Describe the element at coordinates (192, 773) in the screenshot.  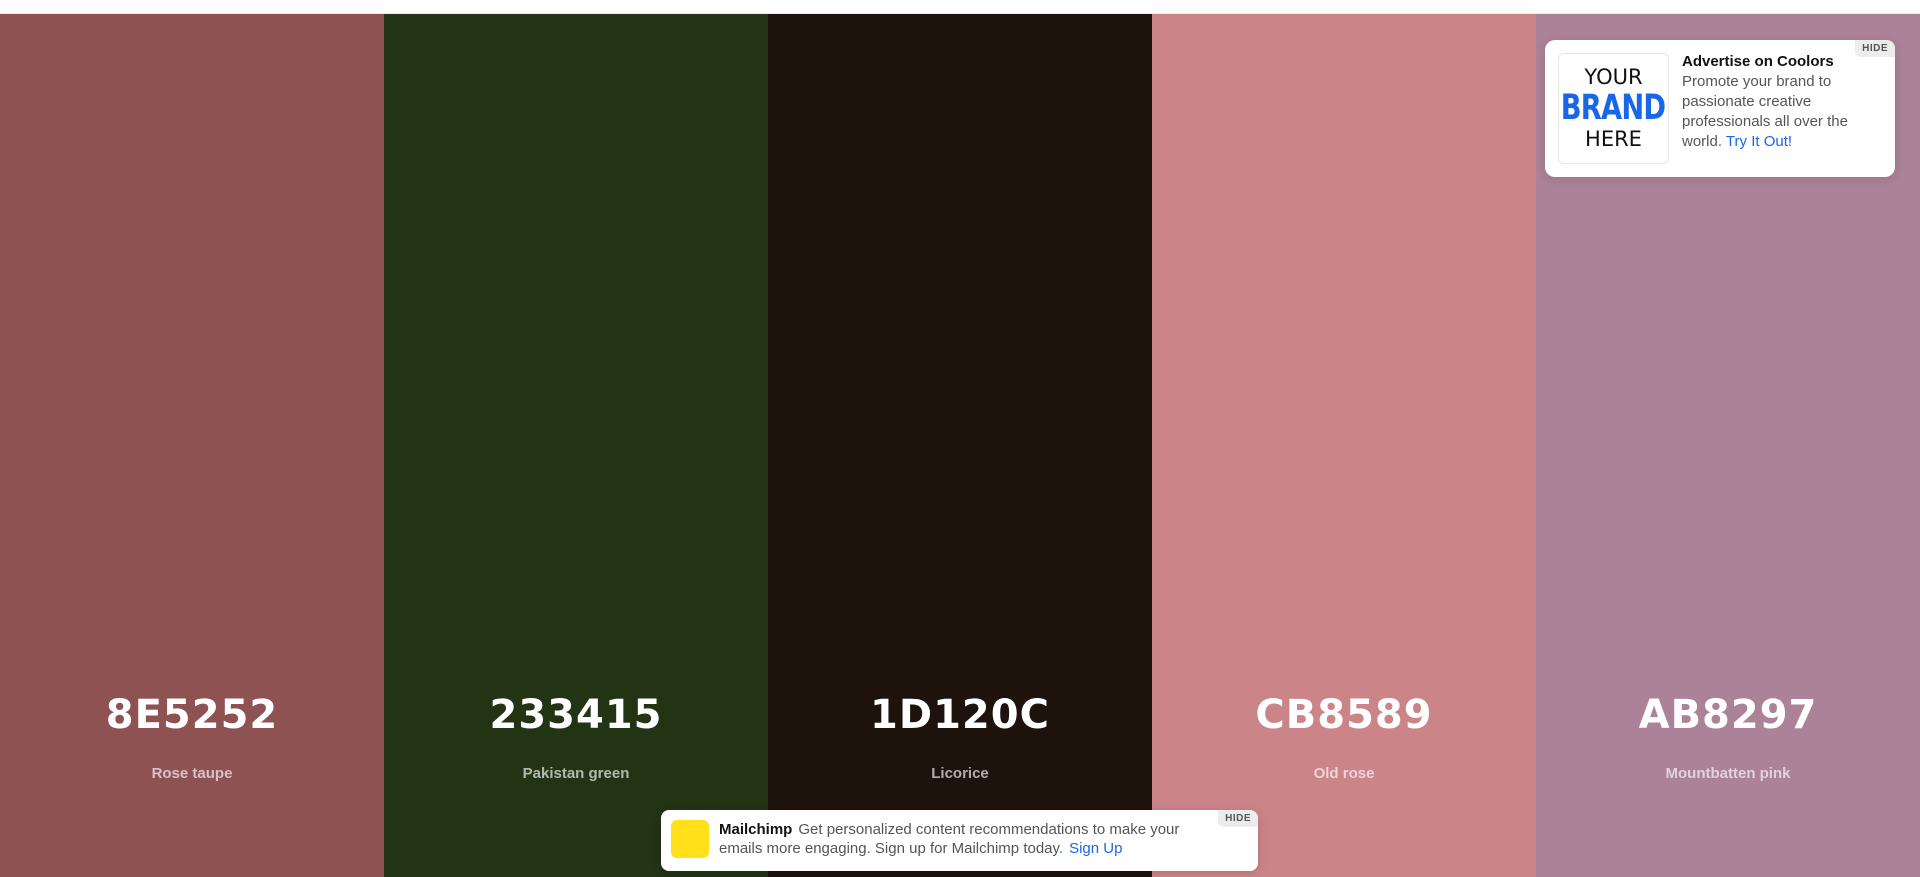
I see `swatch-color-name: Rose taupe` at that location.